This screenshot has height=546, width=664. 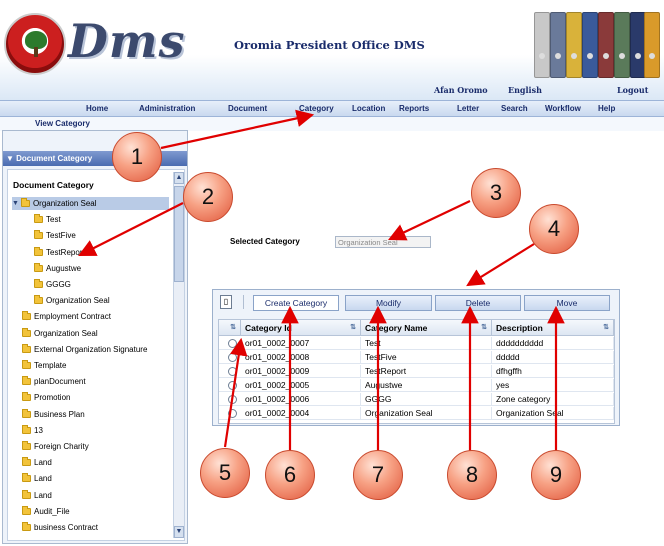 What do you see at coordinates (54, 381) in the screenshot?
I see `tree-node: planDocument` at bounding box center [54, 381].